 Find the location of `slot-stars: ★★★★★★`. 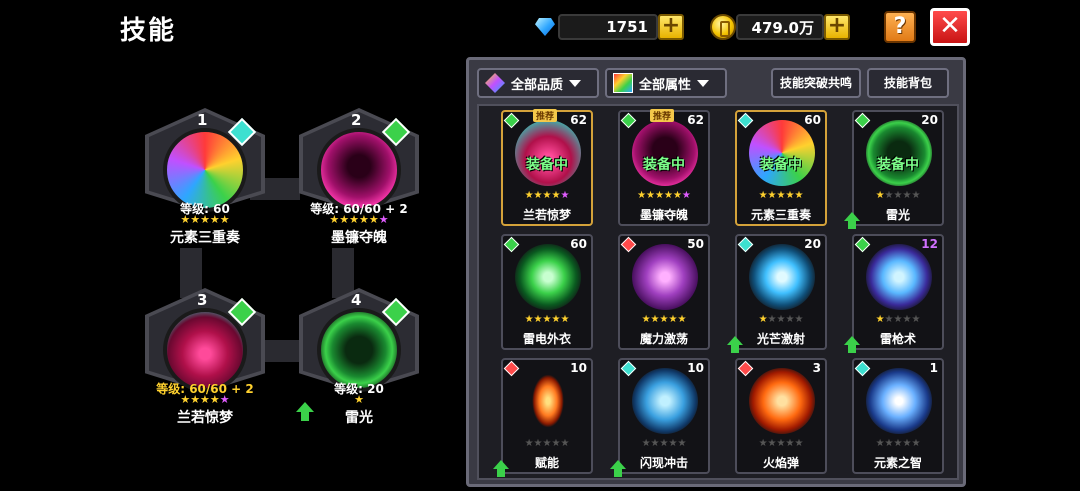

slot-stars: ★★★★★★ is located at coordinates (359, 219).